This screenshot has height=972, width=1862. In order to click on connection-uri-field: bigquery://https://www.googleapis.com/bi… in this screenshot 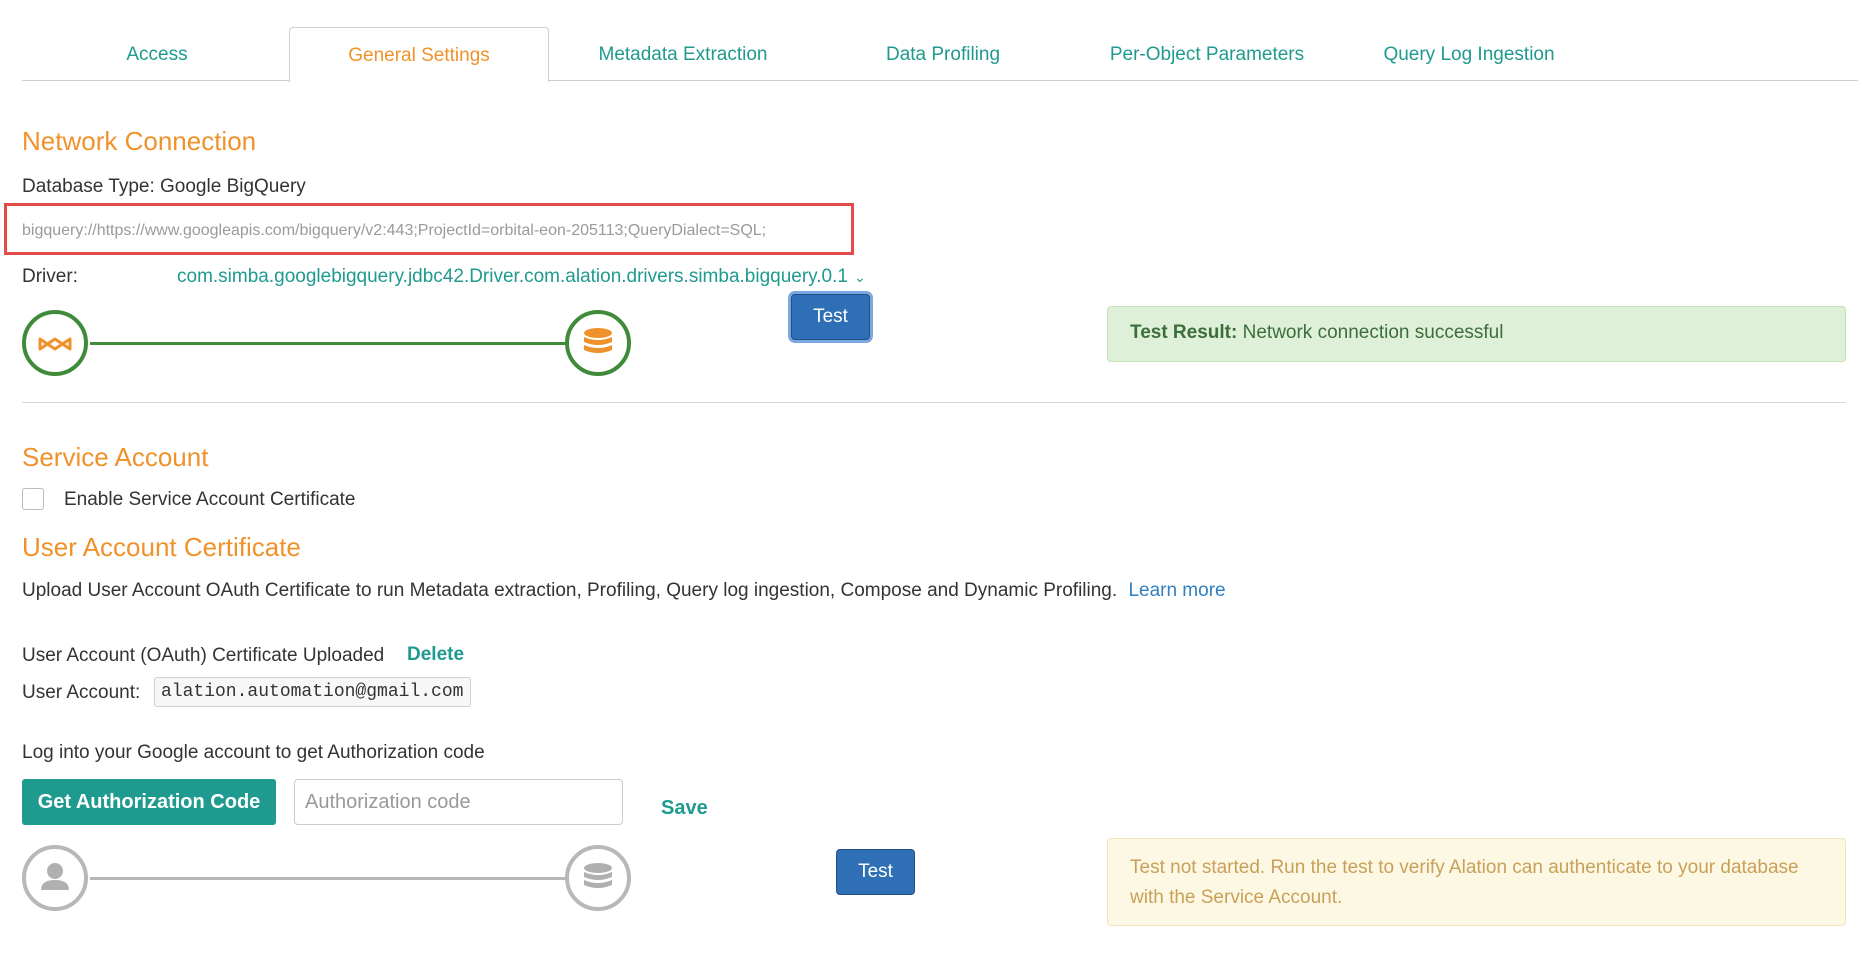, I will do `click(394, 231)`.